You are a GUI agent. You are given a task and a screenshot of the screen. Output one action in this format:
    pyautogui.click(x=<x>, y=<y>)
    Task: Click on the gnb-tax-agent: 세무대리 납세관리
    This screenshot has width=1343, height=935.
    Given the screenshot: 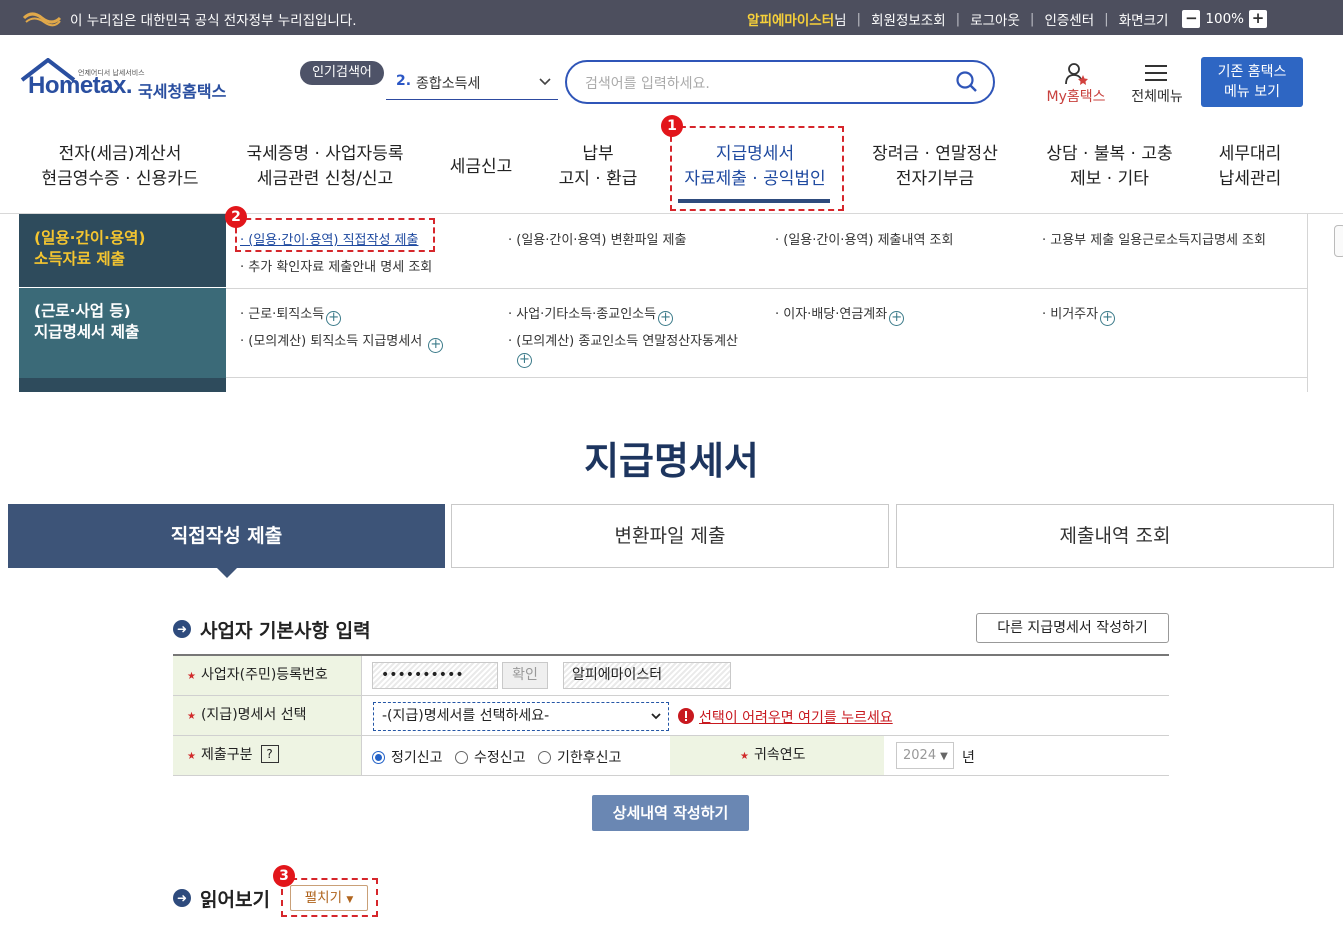 What is the action you would take?
    pyautogui.click(x=1250, y=167)
    